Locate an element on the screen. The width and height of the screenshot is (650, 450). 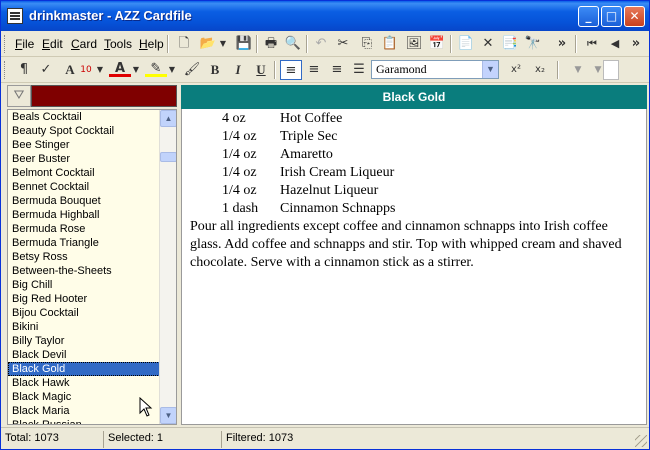
font-name-dropdown-icon: ▼ is located at coordinates (490, 69).